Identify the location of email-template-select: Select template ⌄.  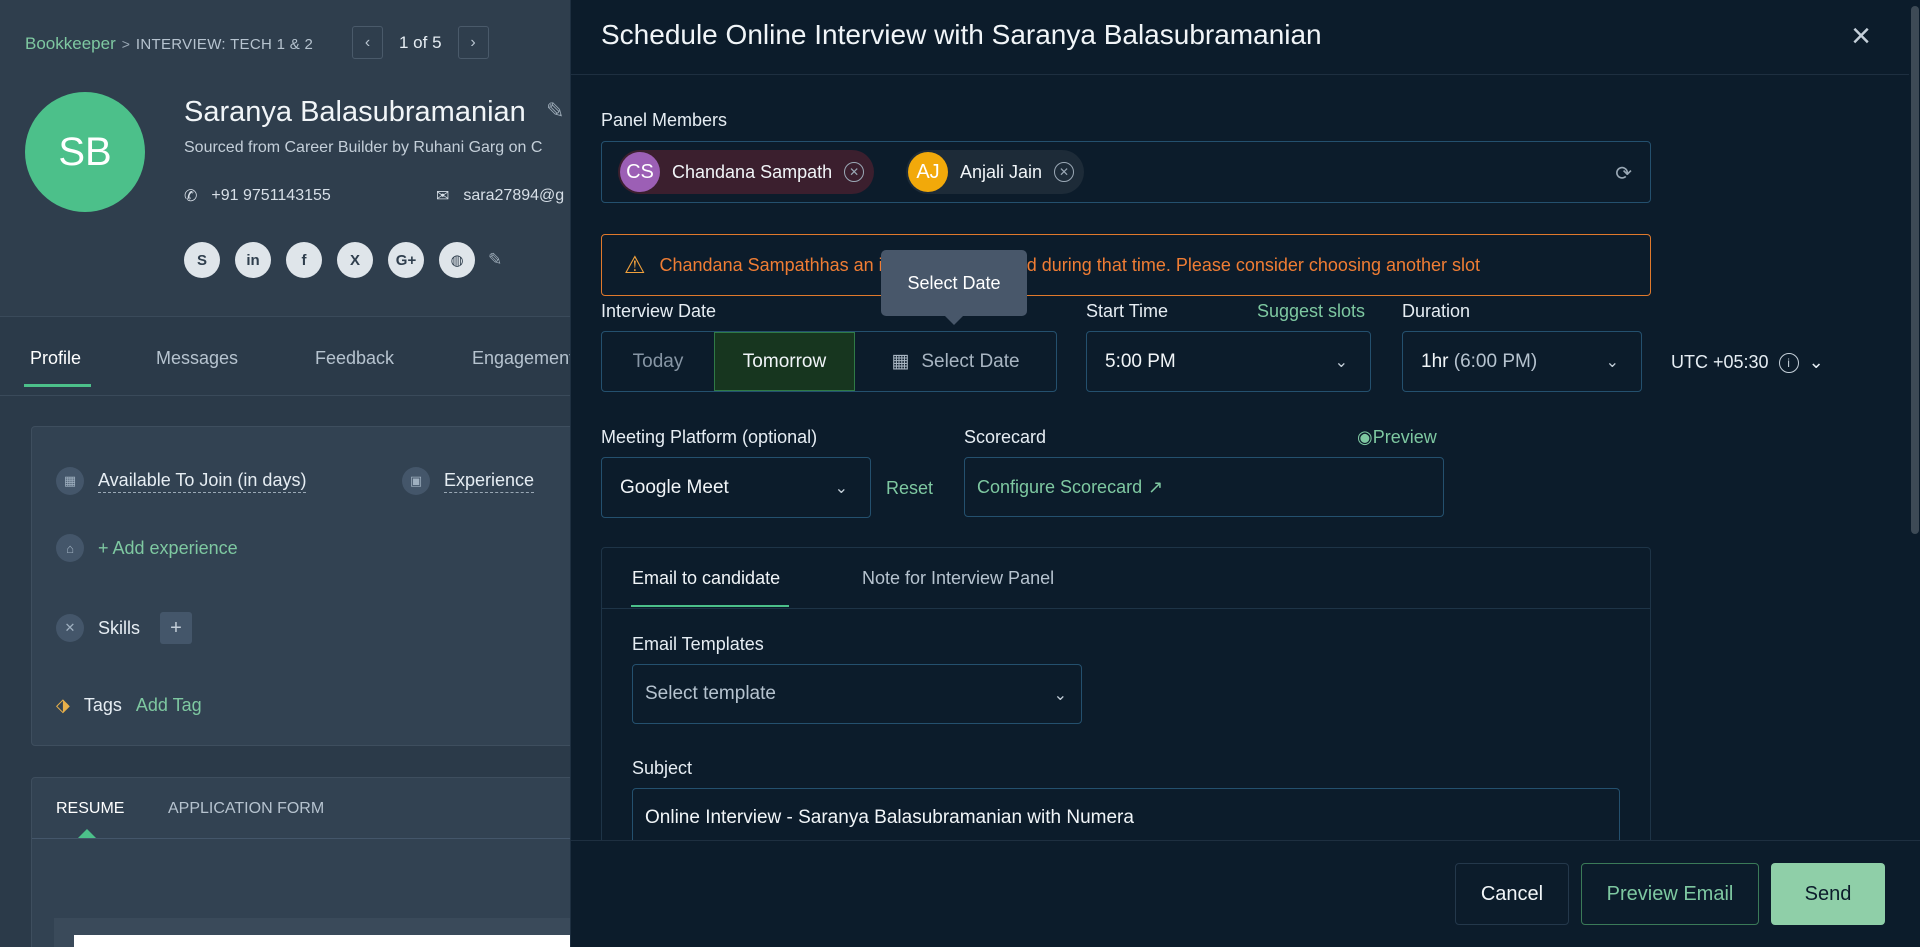
(857, 694).